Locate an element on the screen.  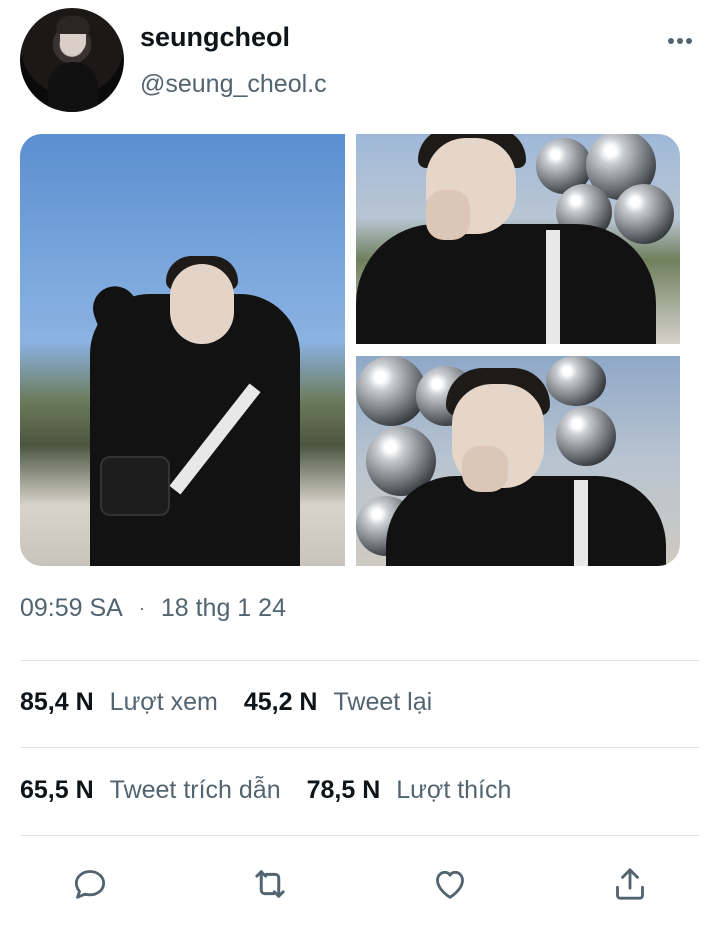
stats-row-2: 65,5 N Tweet trích dẫn 78,5 N Lượt thích is located at coordinates (278, 790).